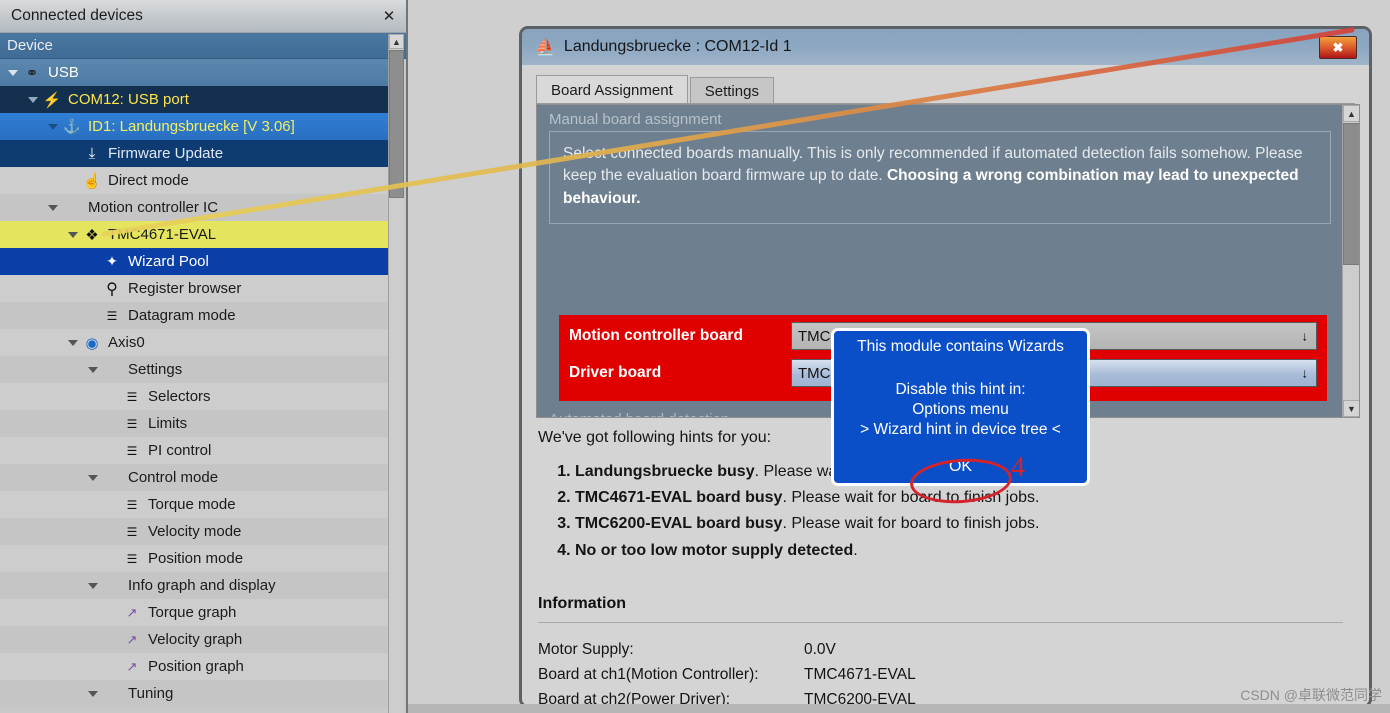  I want to click on tree-item-direct-mode: ☝ Direct mode, so click(196, 180).